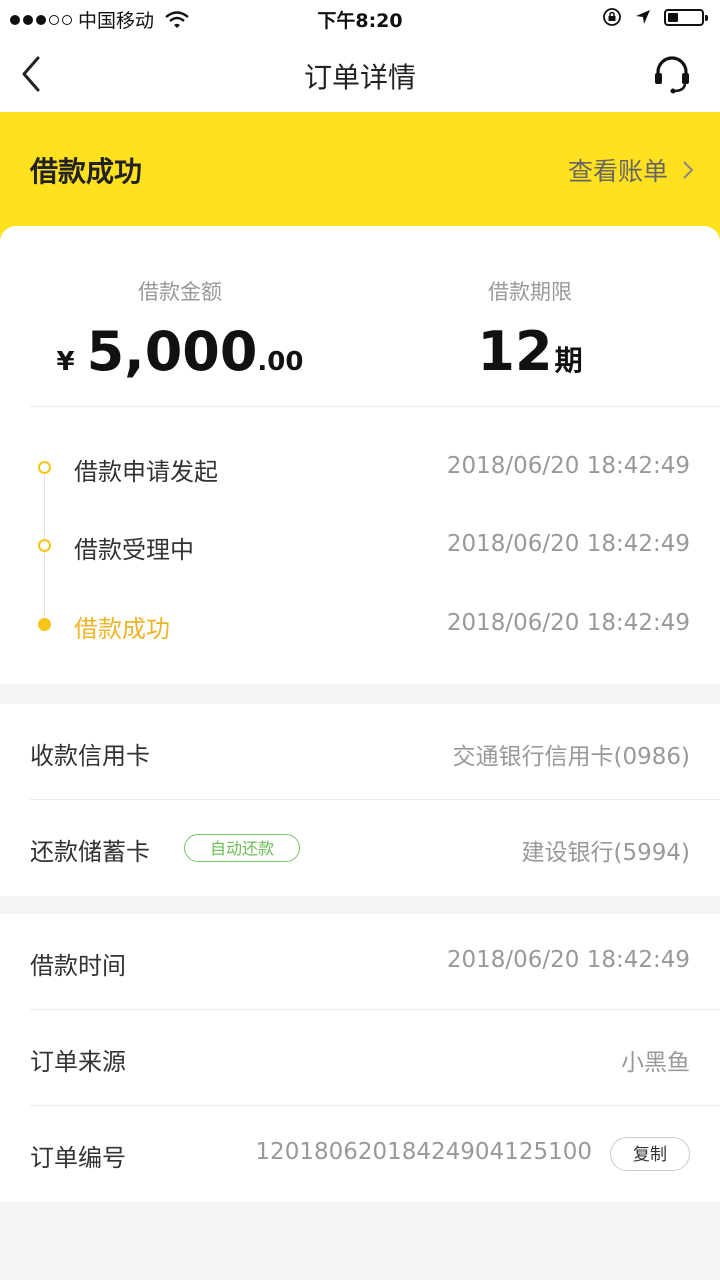 The image size is (720, 1280). I want to click on chevron-right-icon, so click(688, 170).